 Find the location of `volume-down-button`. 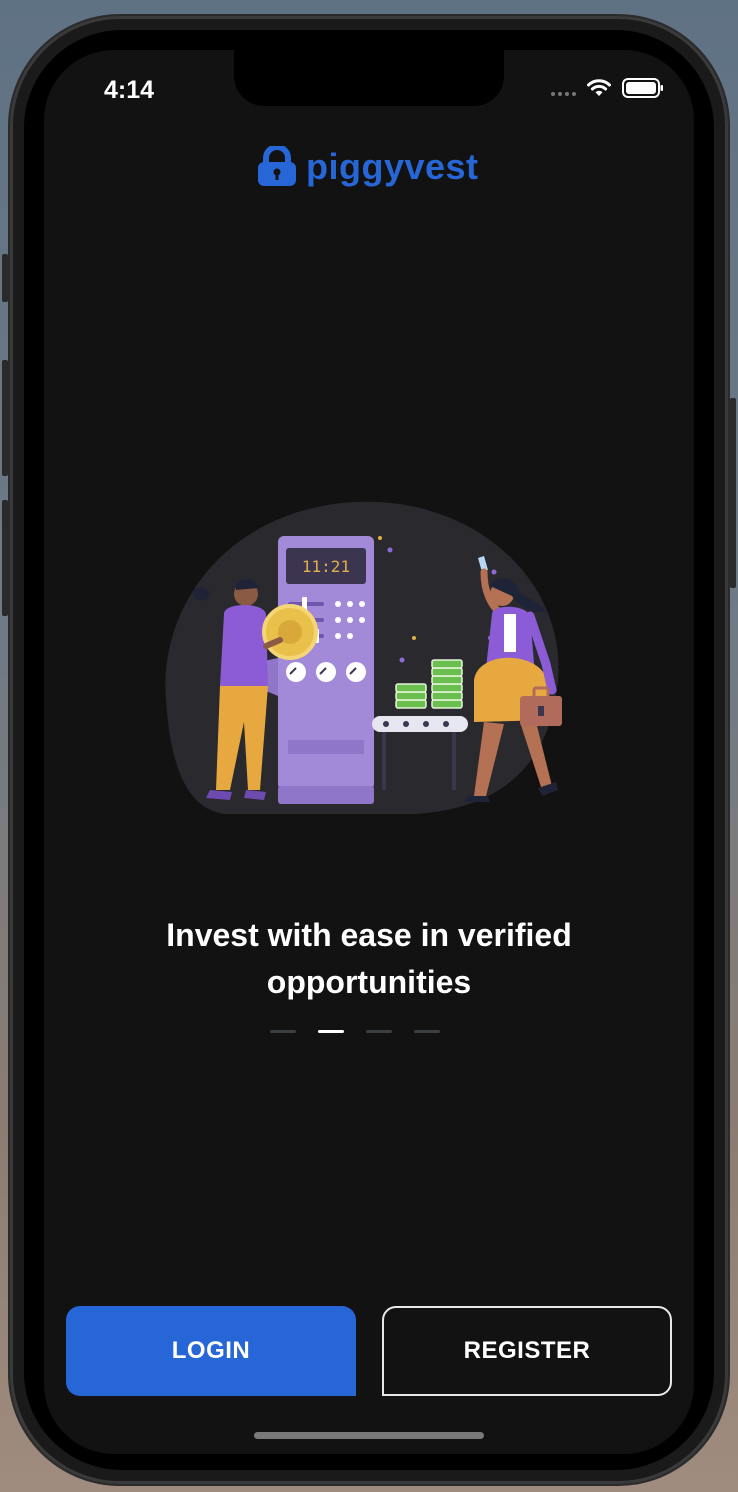

volume-down-button is located at coordinates (5, 558).